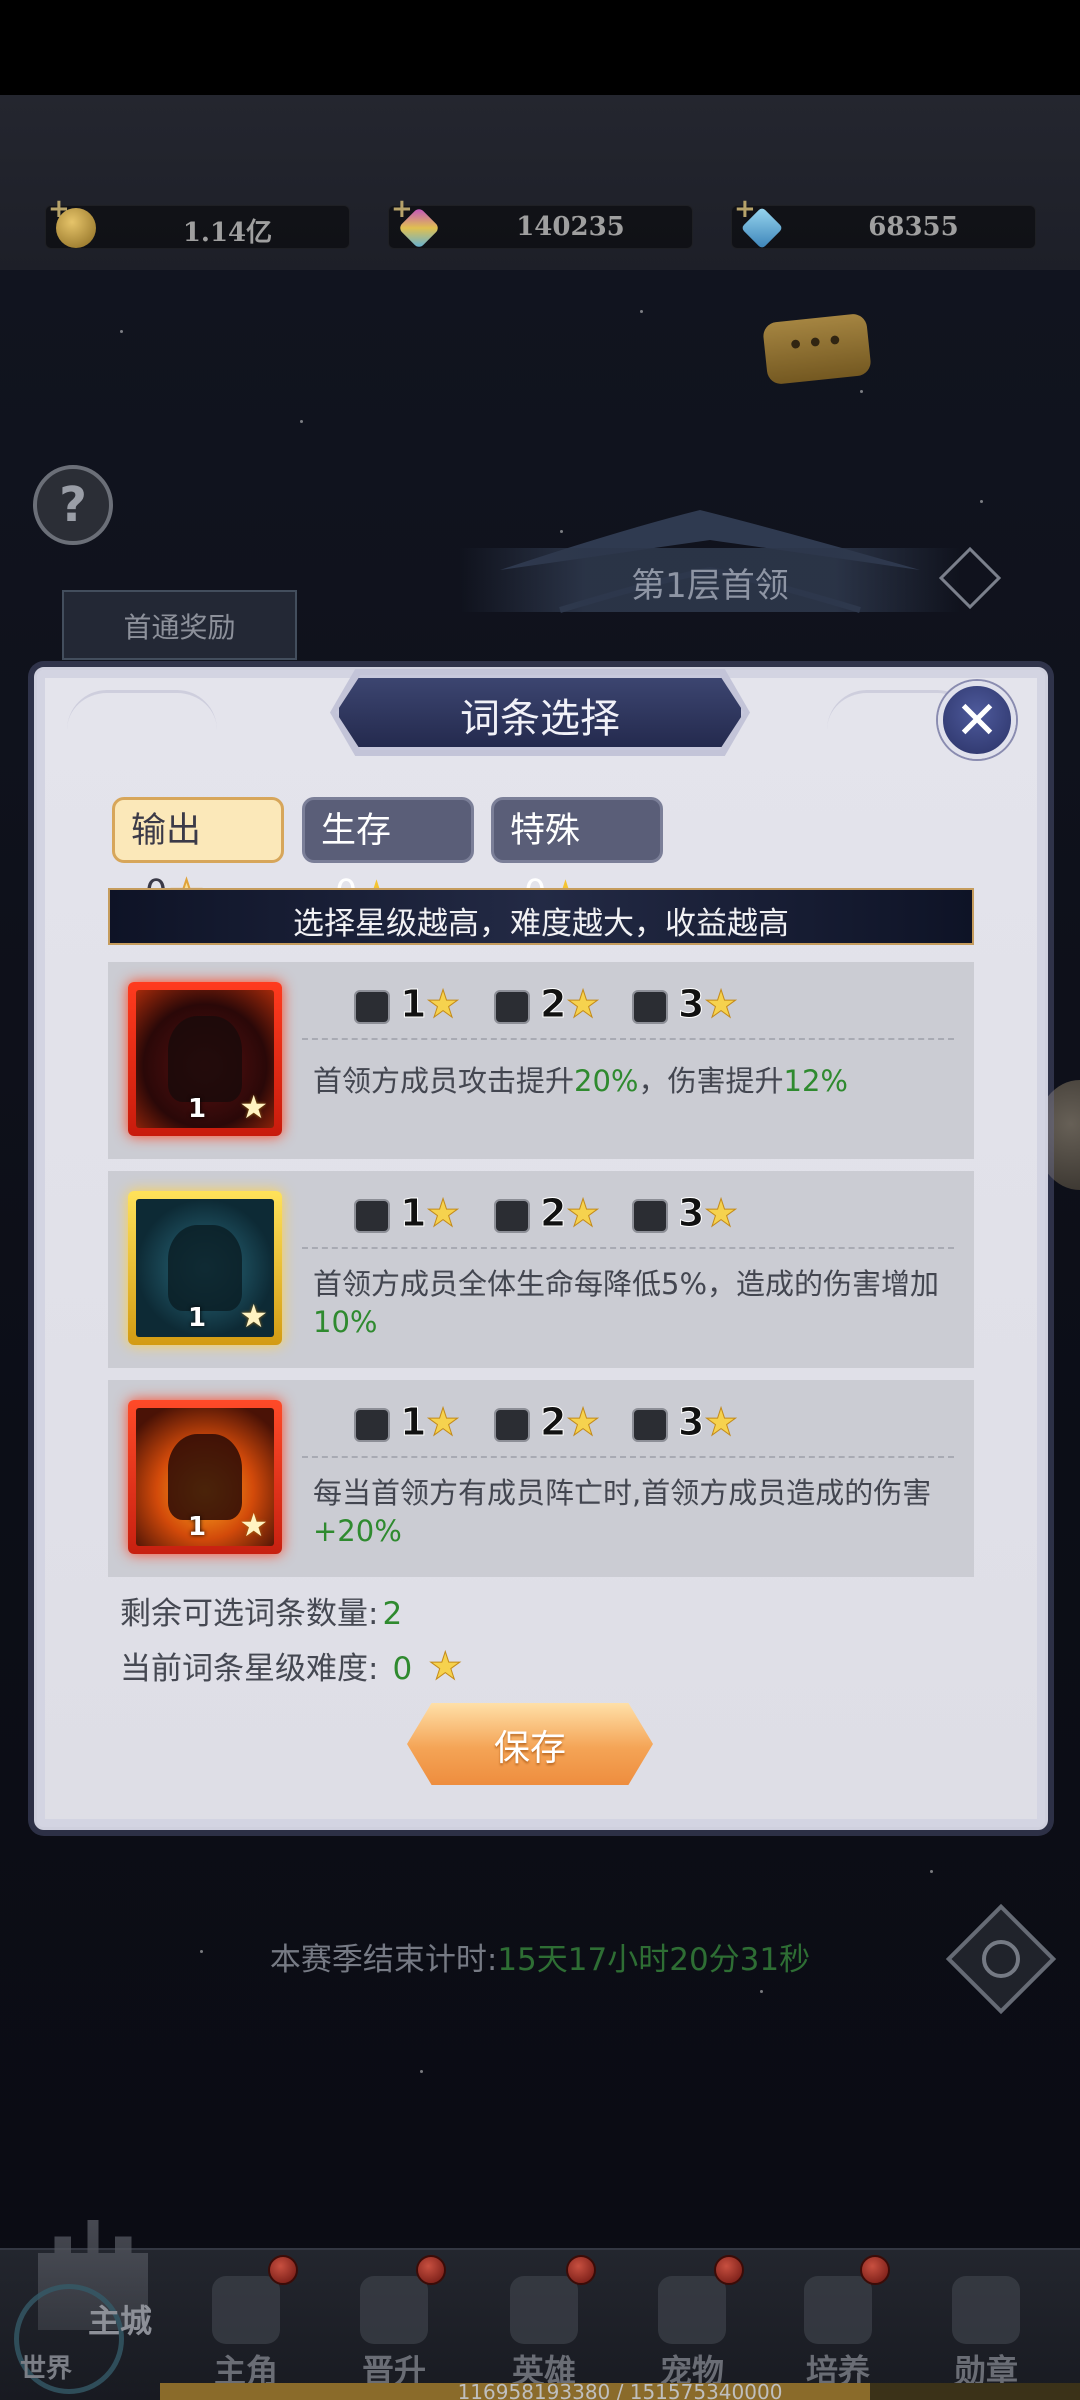 The width and height of the screenshot is (1080, 2400). What do you see at coordinates (249, 1669) in the screenshot?
I see `difficulty-label: 当前词条星级难度:` at bounding box center [249, 1669].